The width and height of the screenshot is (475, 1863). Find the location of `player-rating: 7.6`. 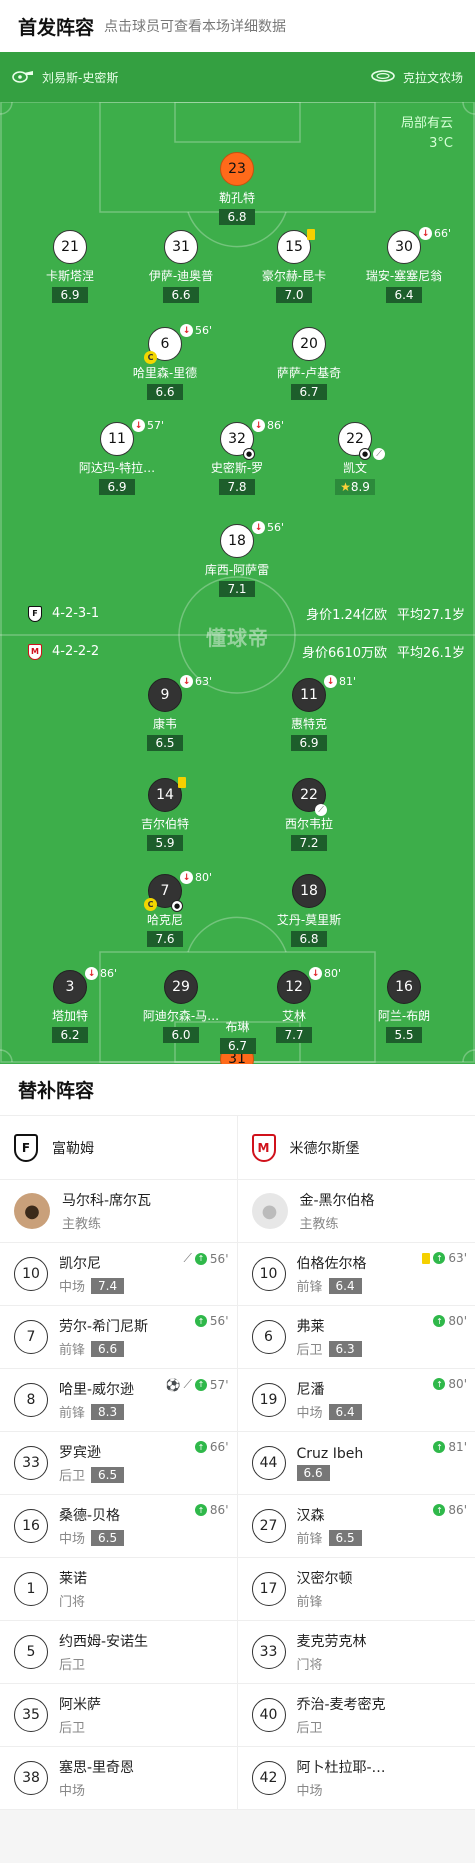

player-rating: 7.6 is located at coordinates (165, 939).